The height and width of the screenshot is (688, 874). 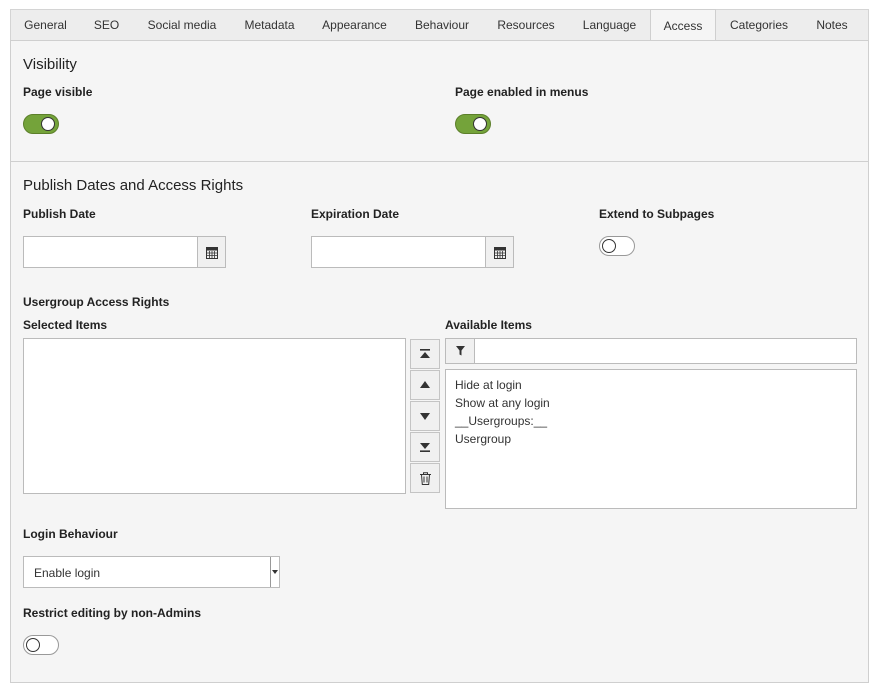 I want to click on visibility-heading: Visibility, so click(x=50, y=64).